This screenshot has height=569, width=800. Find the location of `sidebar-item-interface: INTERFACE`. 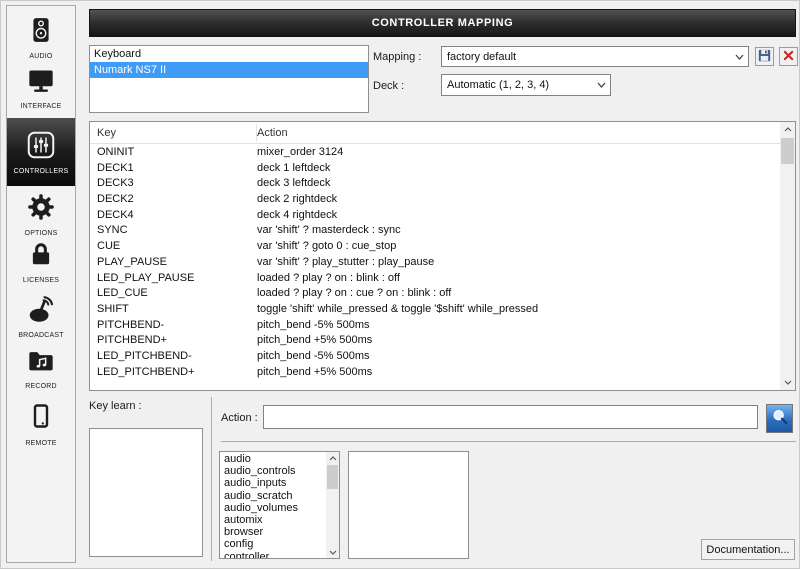

sidebar-item-interface: INTERFACE is located at coordinates (41, 88).